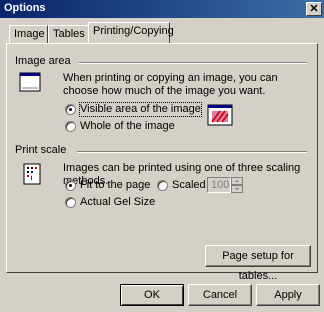  I want to click on print-scale-heading: Print scale, so click(41, 150).